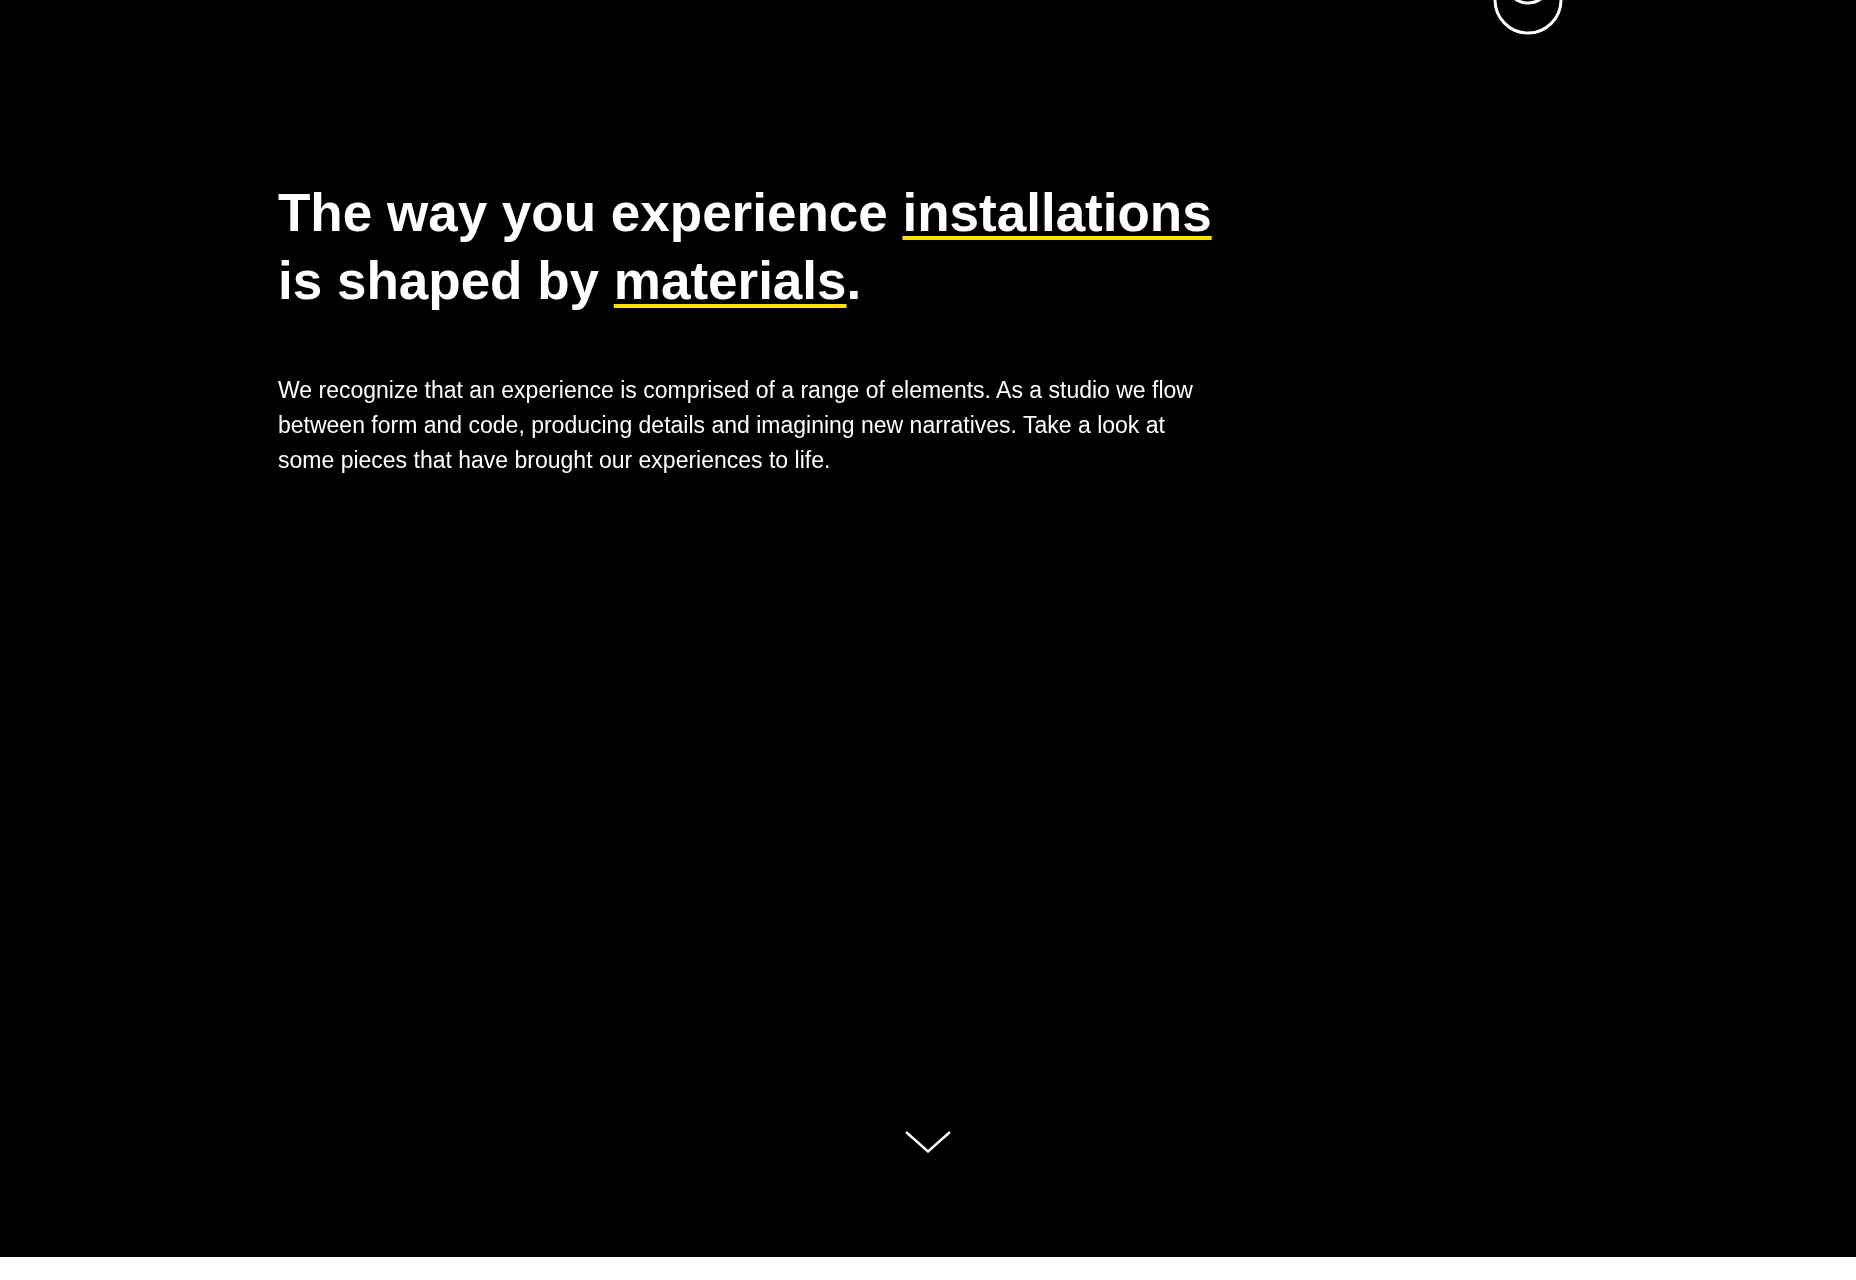  Describe the element at coordinates (1057, 212) in the screenshot. I see `headline-link: installations` at that location.